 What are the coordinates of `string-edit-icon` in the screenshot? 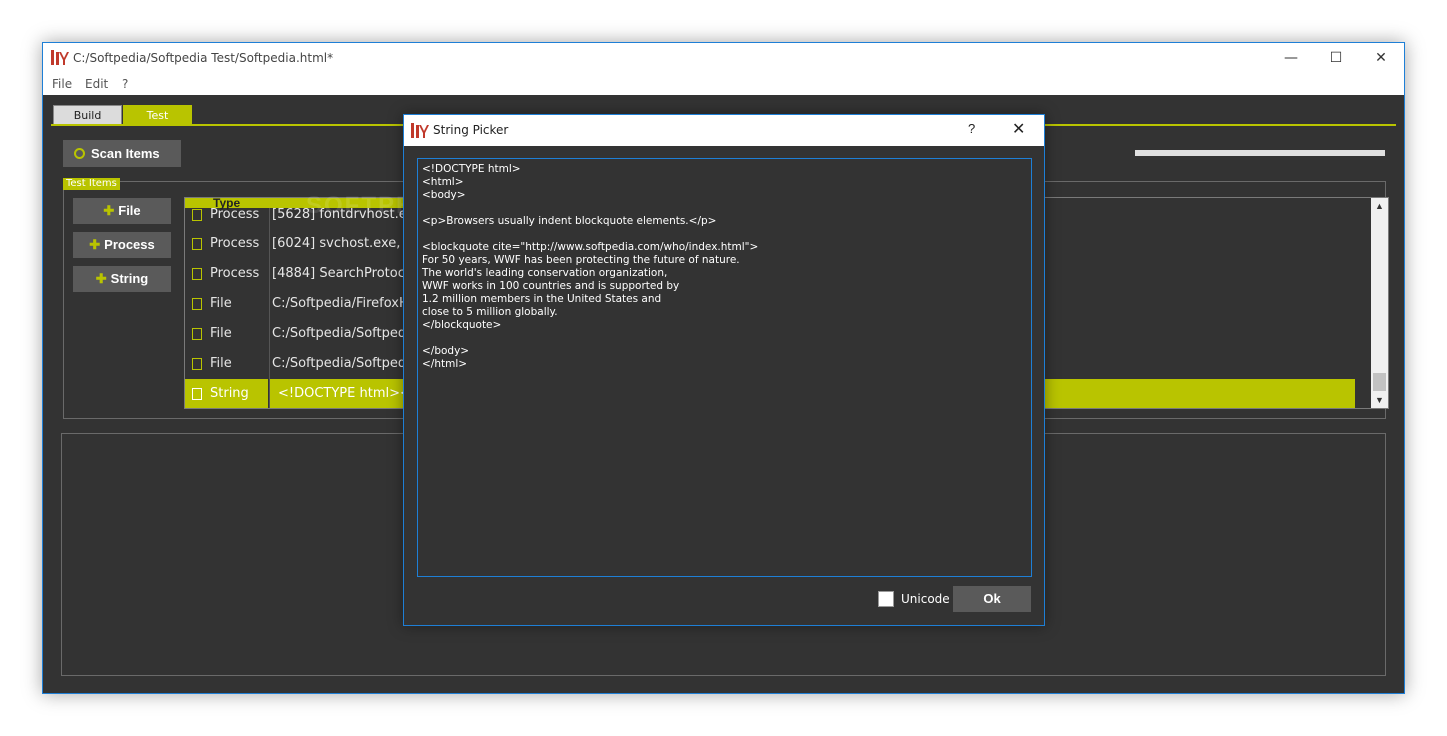 It's located at (197, 394).